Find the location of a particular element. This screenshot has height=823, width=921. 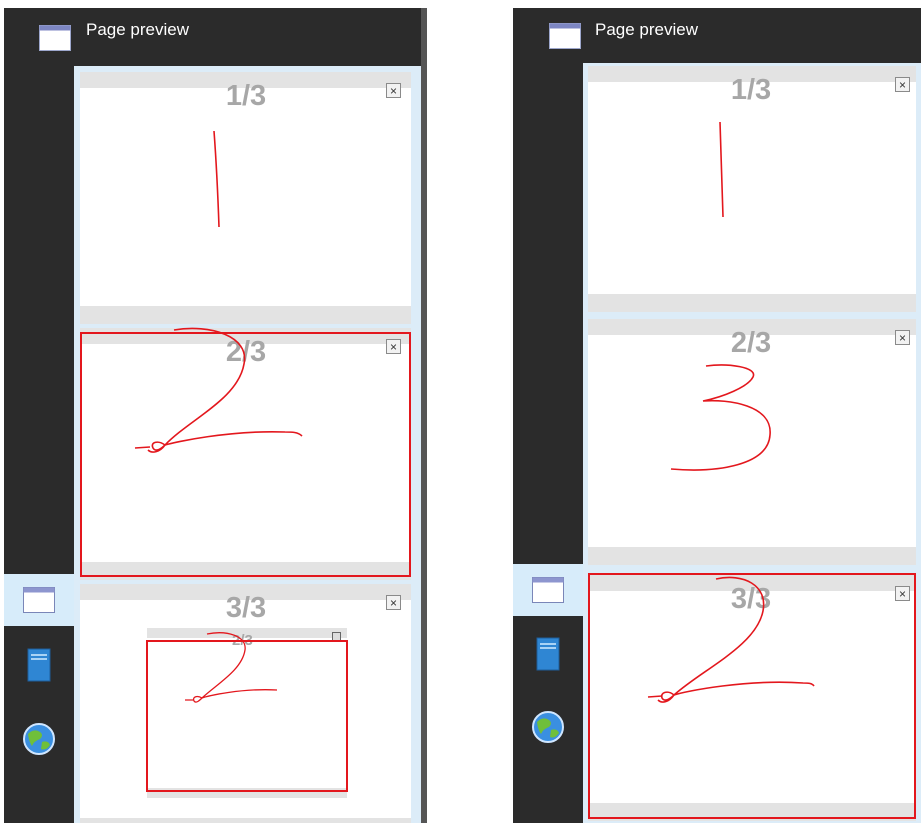

nested-page-label: 2/3 is located at coordinates (242, 640).